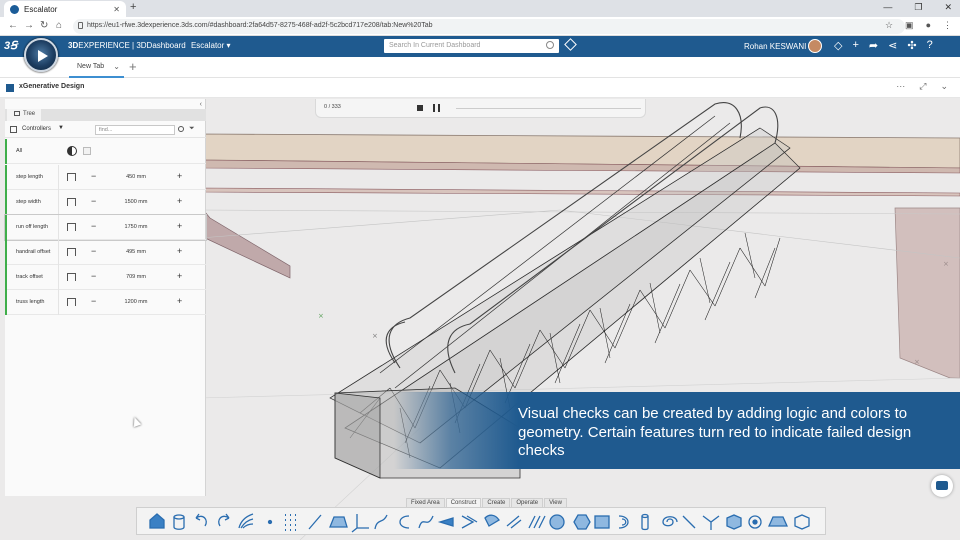 The image size is (960, 540). Describe the element at coordinates (116, 9) in the screenshot. I see `close-tab-icon: ✕` at that location.